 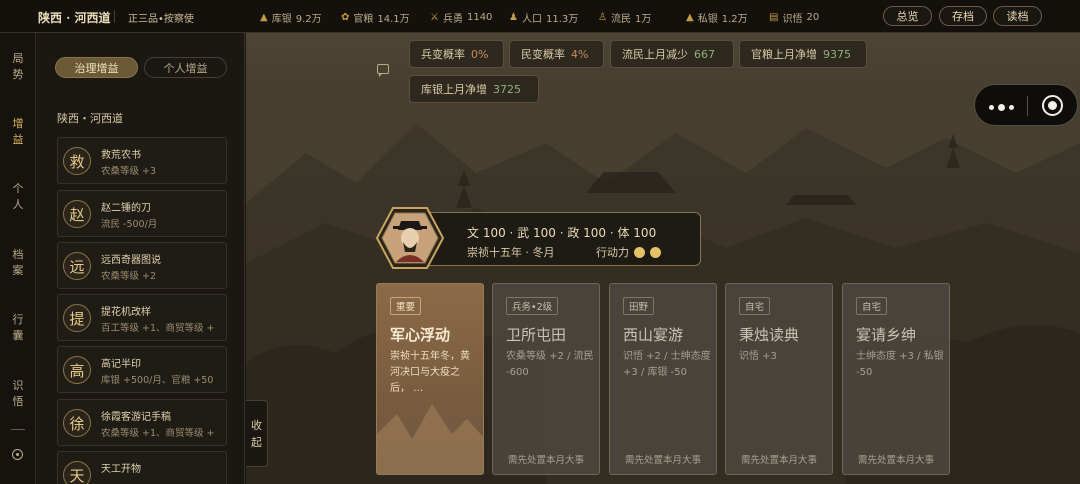 I want to click on event-tag: 兵务•2级, so click(x=532, y=306).